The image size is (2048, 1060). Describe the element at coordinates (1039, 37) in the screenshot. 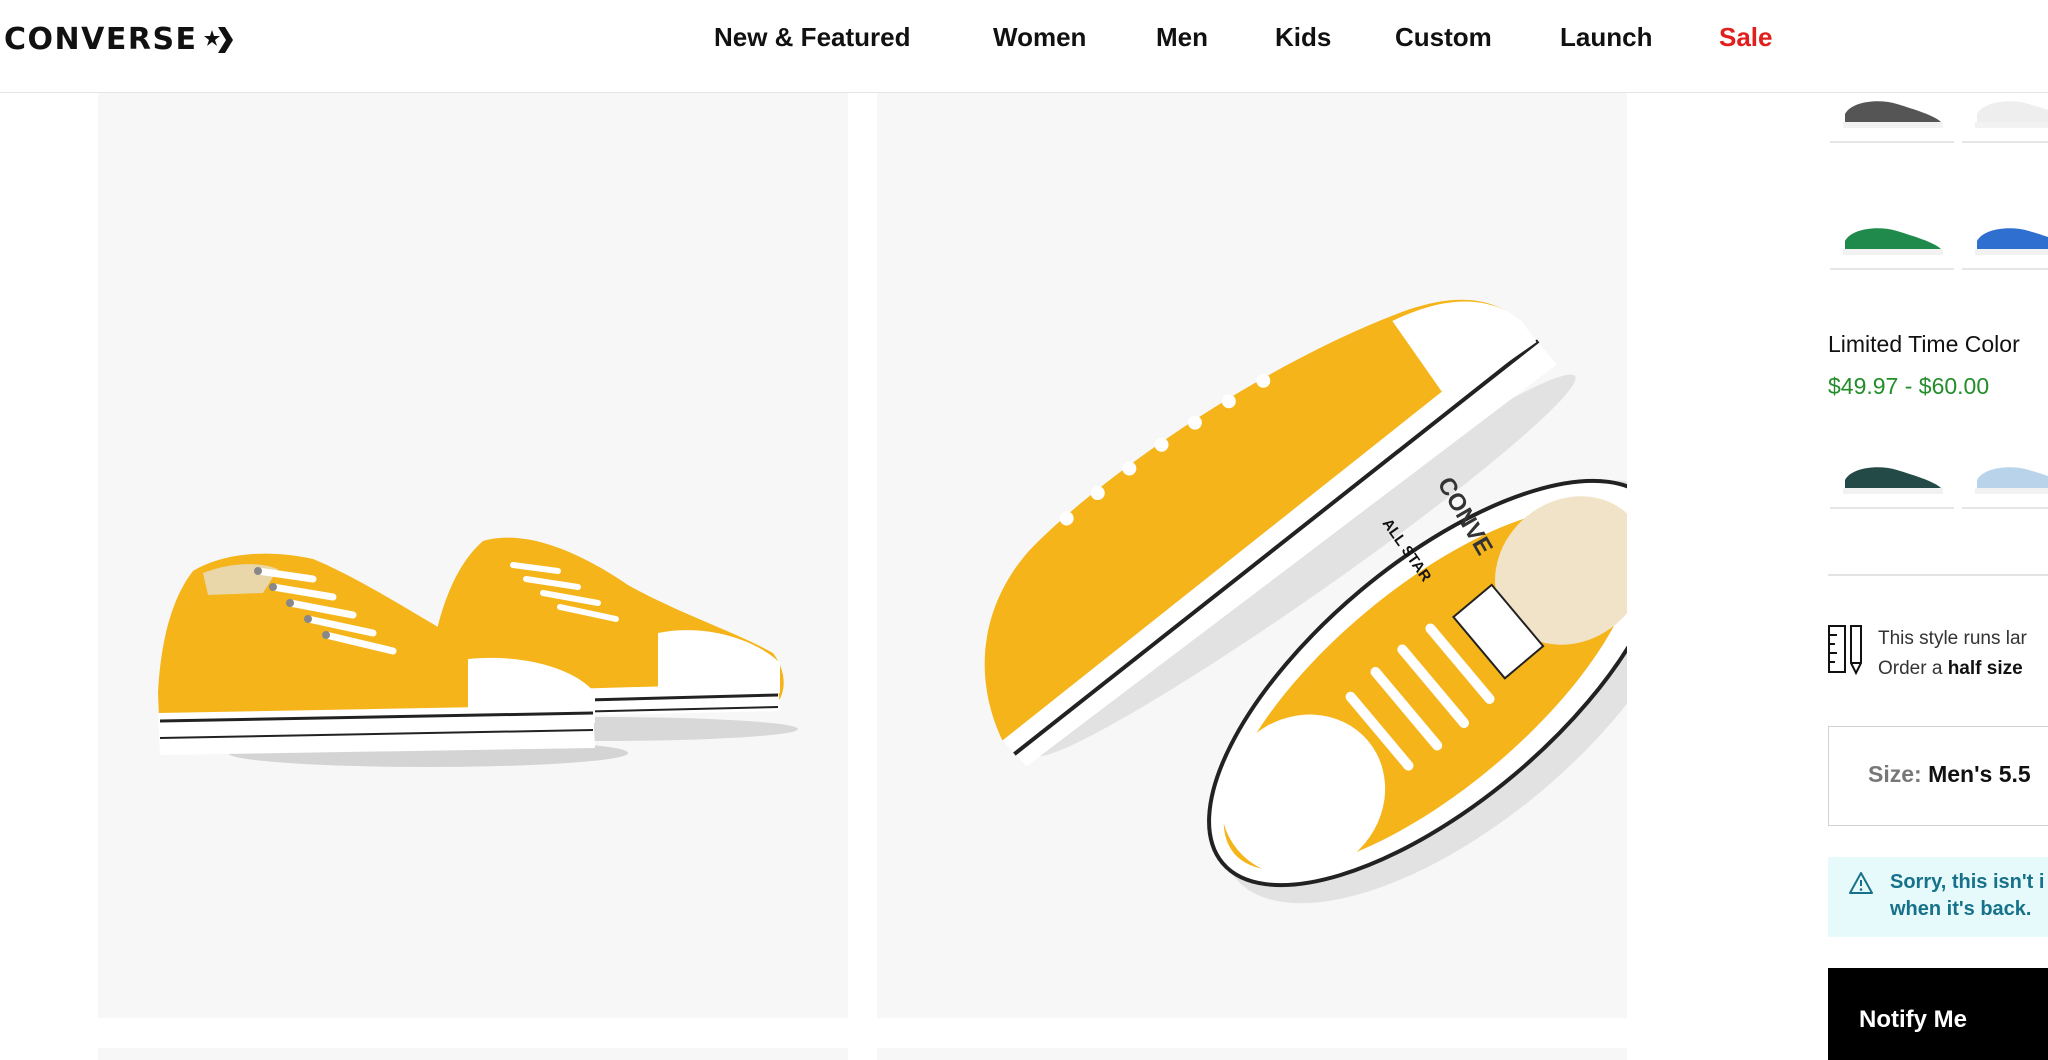

I see `nav-women: Women` at that location.